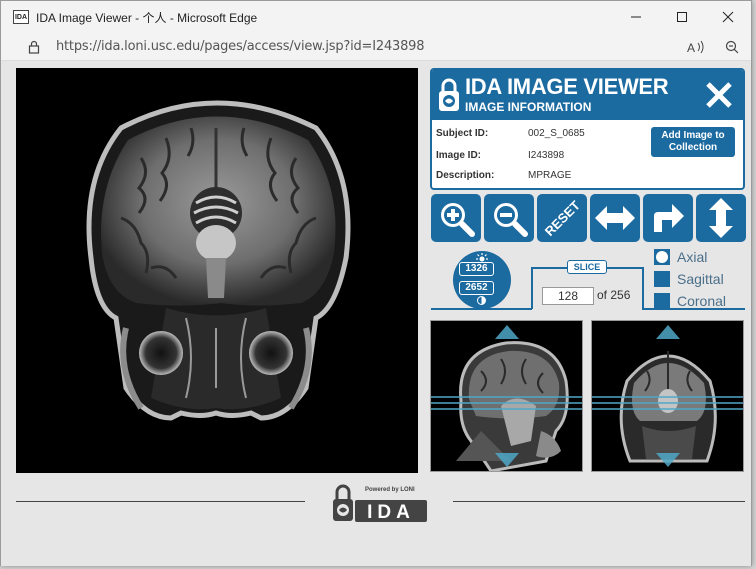 This screenshot has width=756, height=569. I want to click on level-value: 2652, so click(476, 288).